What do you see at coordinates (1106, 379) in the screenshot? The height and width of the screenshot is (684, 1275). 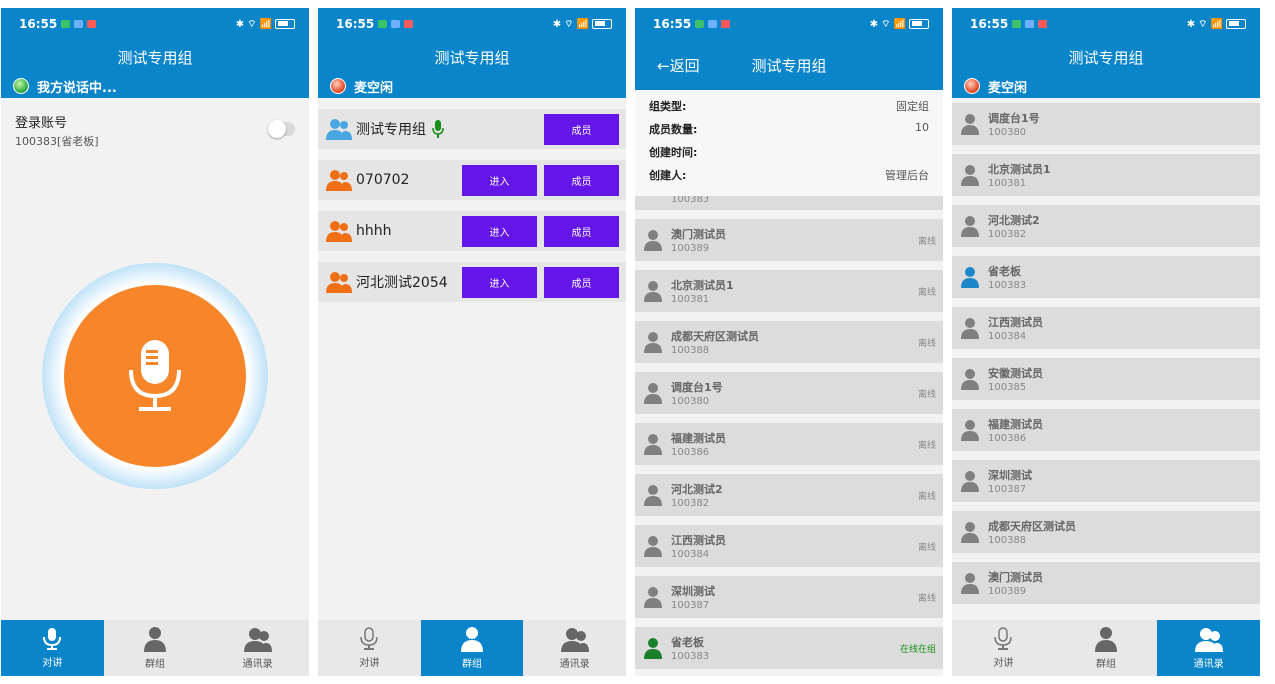 I see `contact-row: 安徽测试员 100385` at bounding box center [1106, 379].